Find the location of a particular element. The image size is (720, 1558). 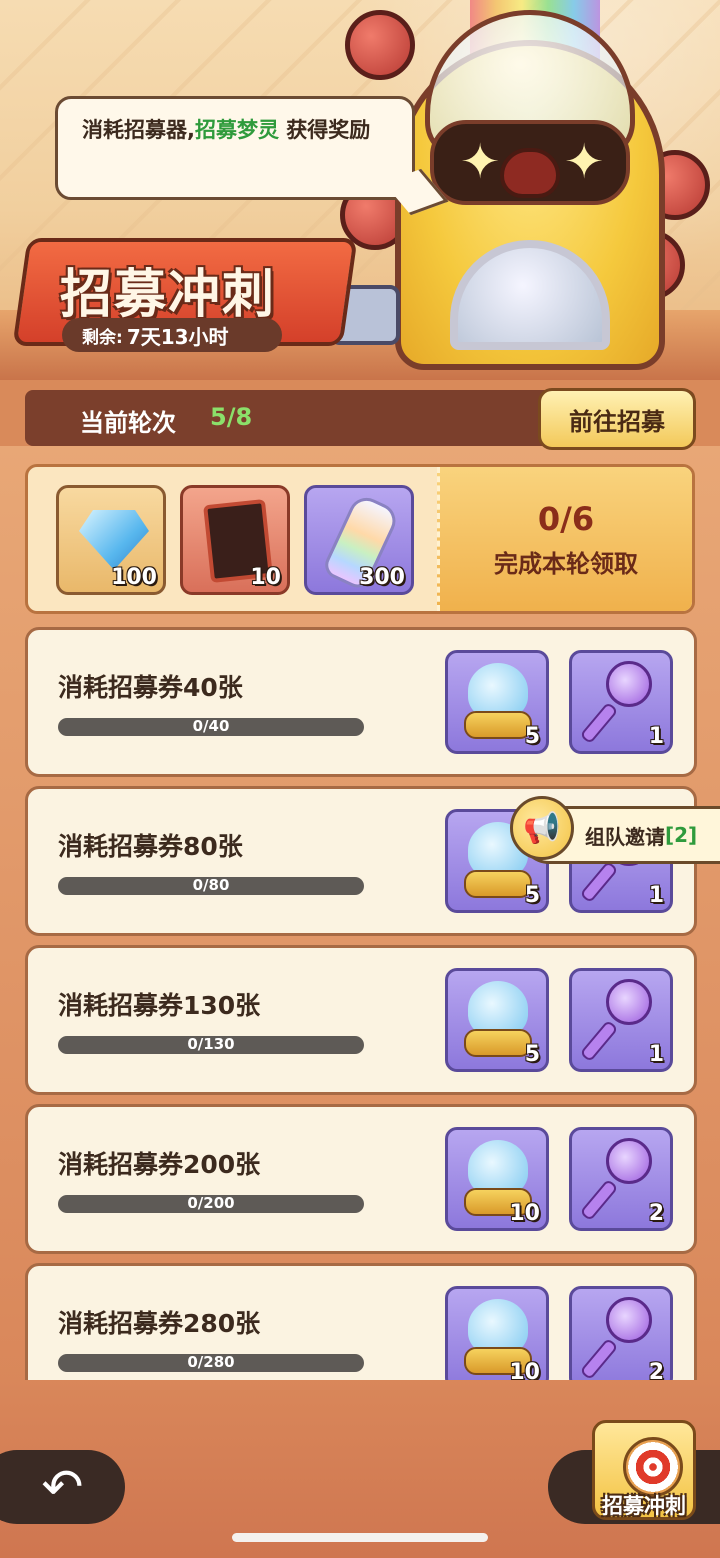

reward-count: 100 is located at coordinates (134, 577).